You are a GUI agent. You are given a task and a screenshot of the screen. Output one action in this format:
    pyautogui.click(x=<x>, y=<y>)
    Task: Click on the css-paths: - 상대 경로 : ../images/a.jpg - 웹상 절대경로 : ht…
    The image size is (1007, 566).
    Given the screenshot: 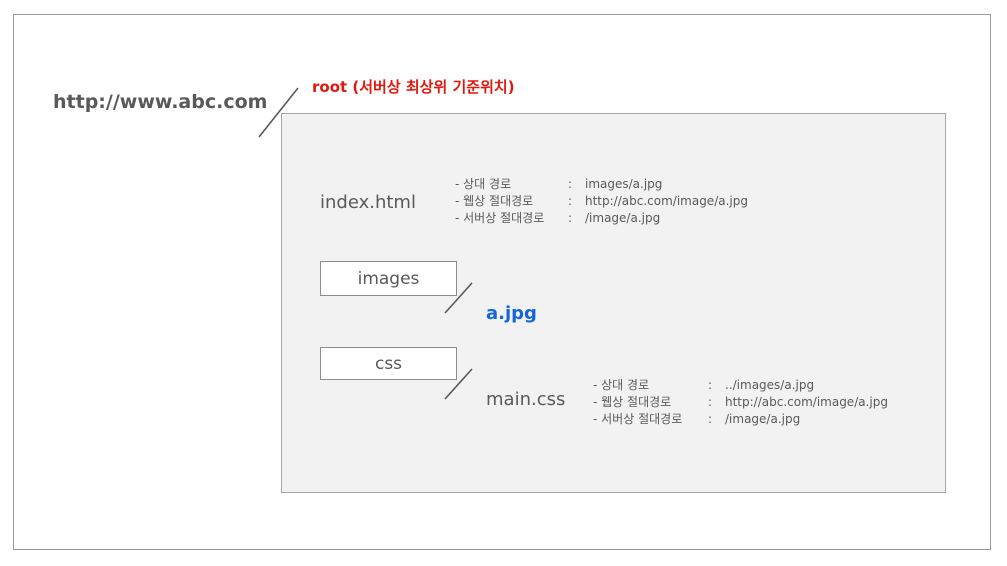 What is the action you would take?
    pyautogui.click(x=740, y=402)
    